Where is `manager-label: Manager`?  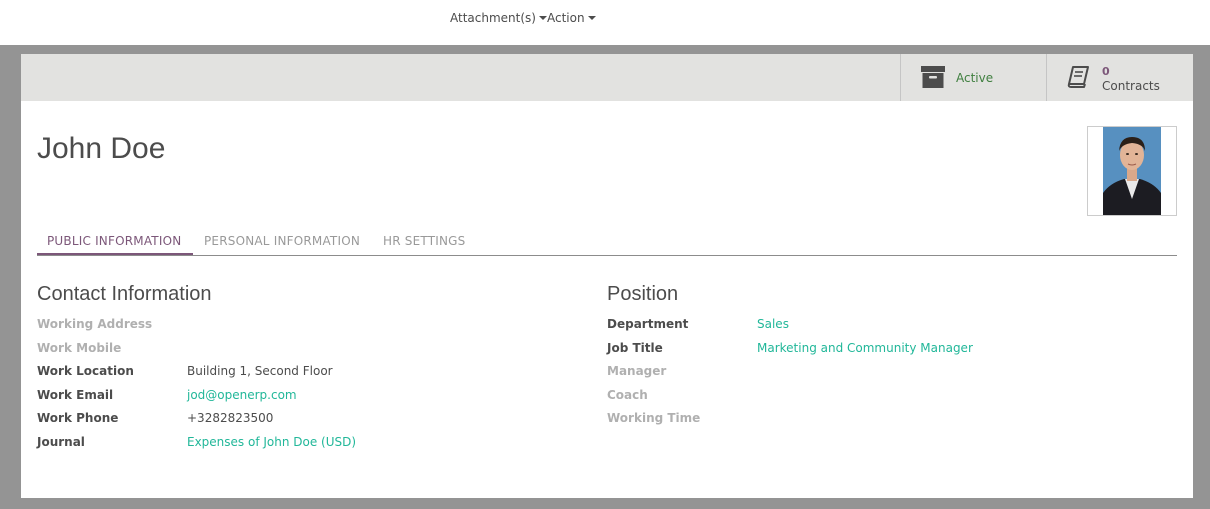 manager-label: Manager is located at coordinates (637, 371).